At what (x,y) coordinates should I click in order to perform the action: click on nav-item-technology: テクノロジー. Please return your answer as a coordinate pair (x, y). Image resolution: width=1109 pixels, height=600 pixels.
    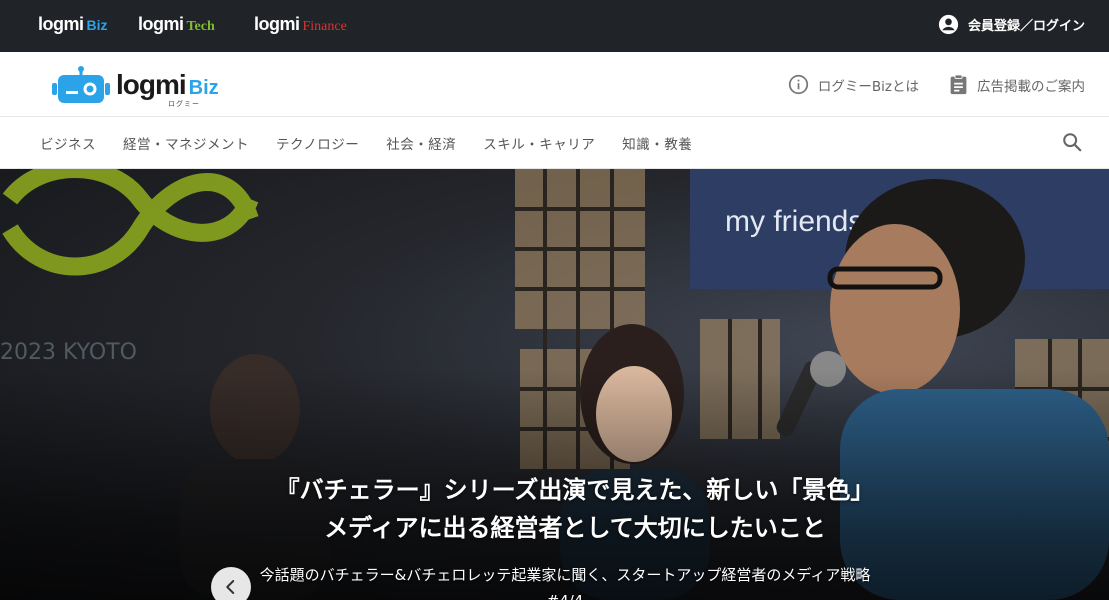
    Looking at the image, I should click on (317, 143).